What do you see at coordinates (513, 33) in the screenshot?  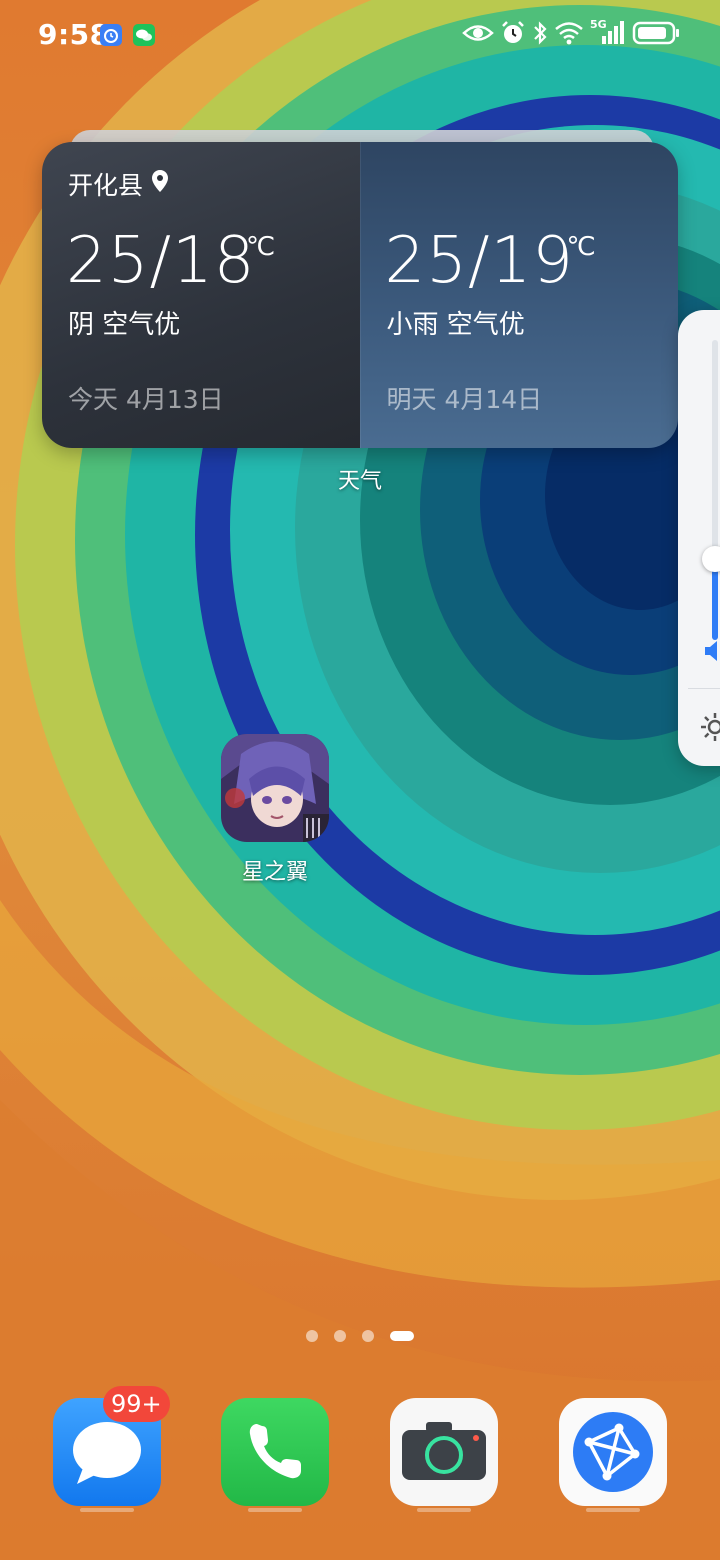 I see `alarm-icon` at bounding box center [513, 33].